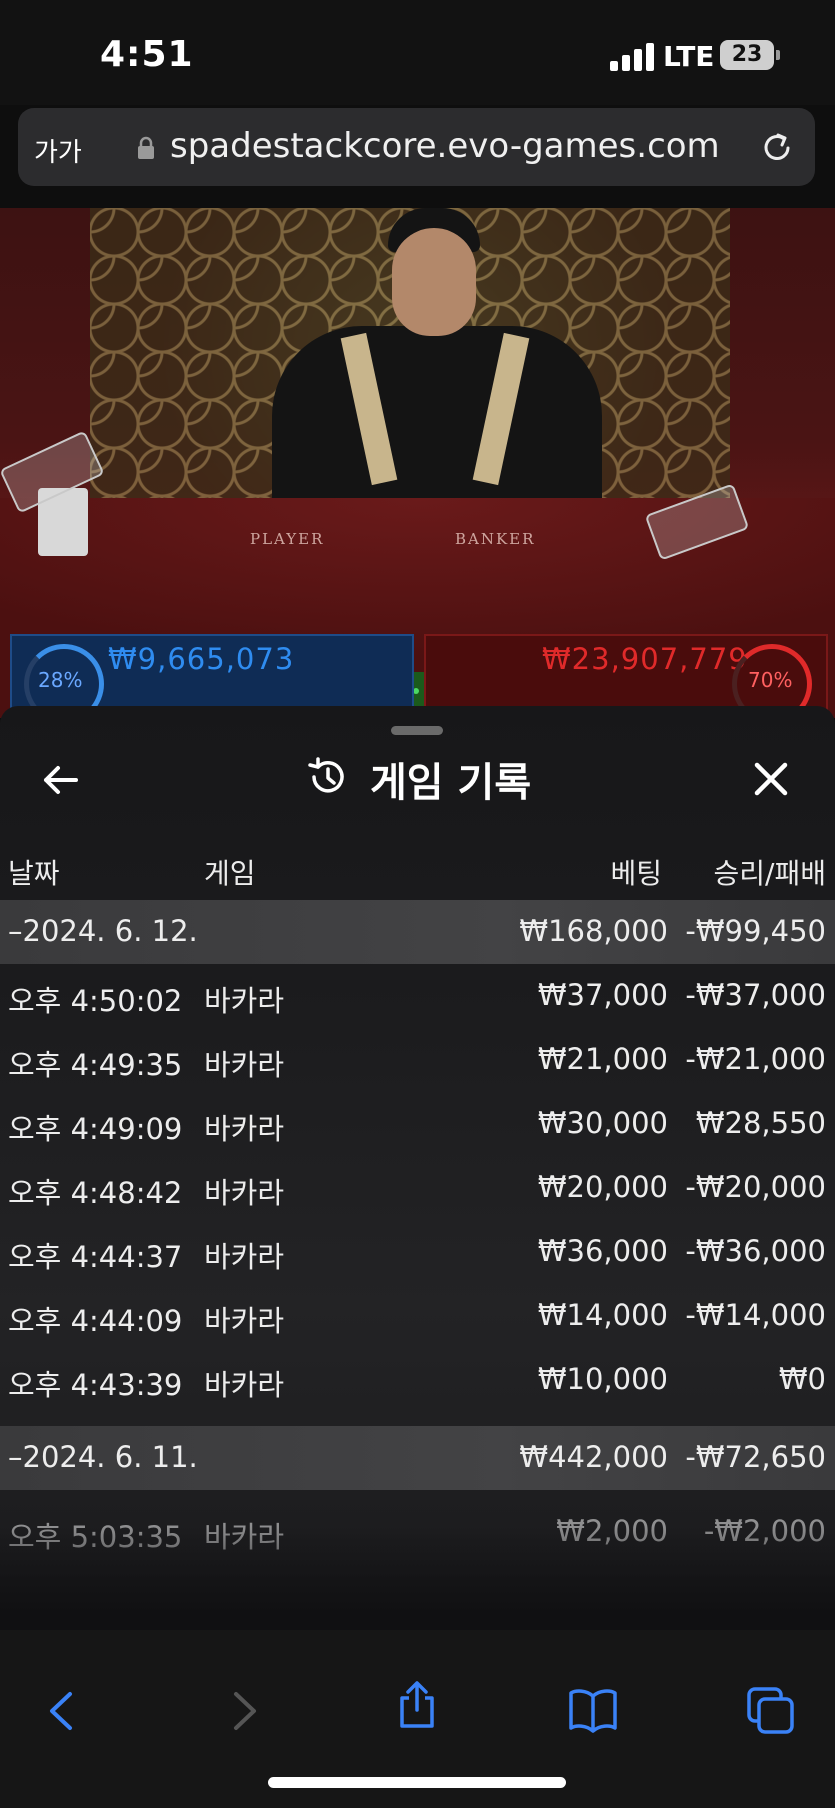  Describe the element at coordinates (147, 54) in the screenshot. I see `status-time: 4:51` at that location.